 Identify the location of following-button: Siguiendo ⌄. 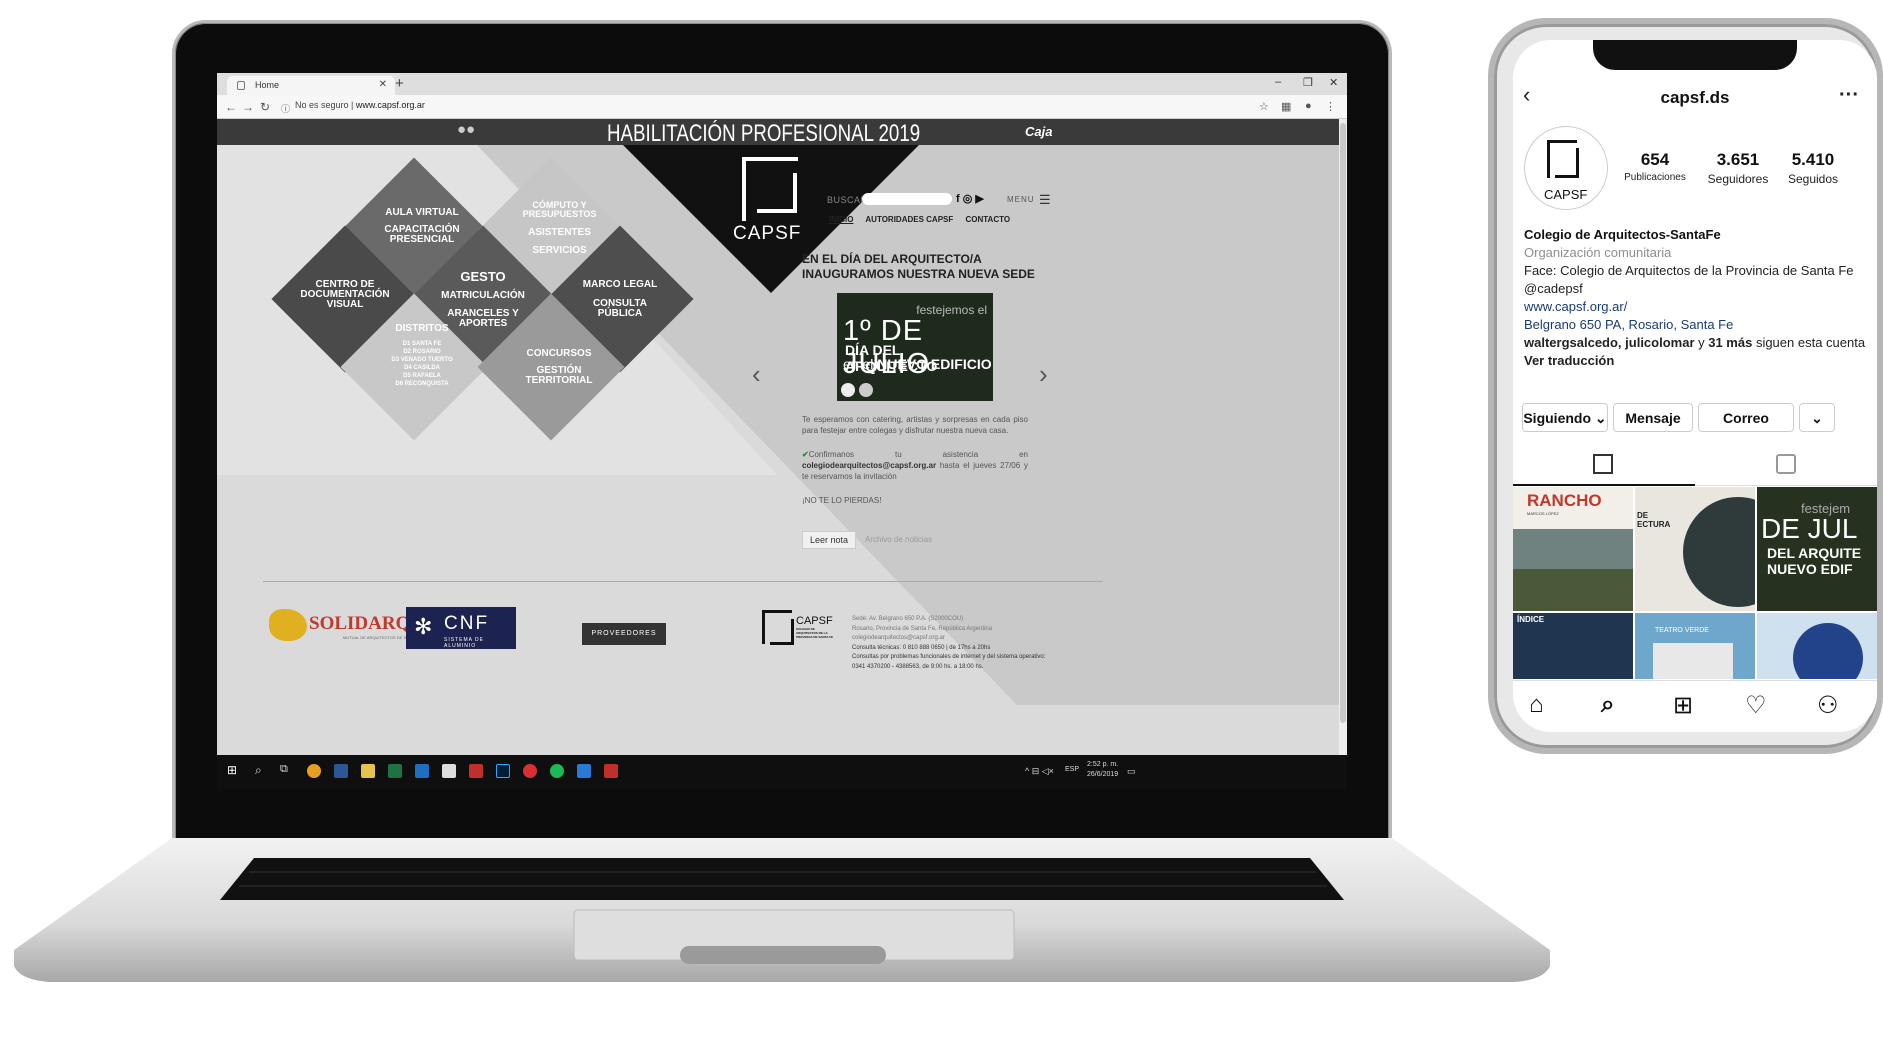
(1565, 417).